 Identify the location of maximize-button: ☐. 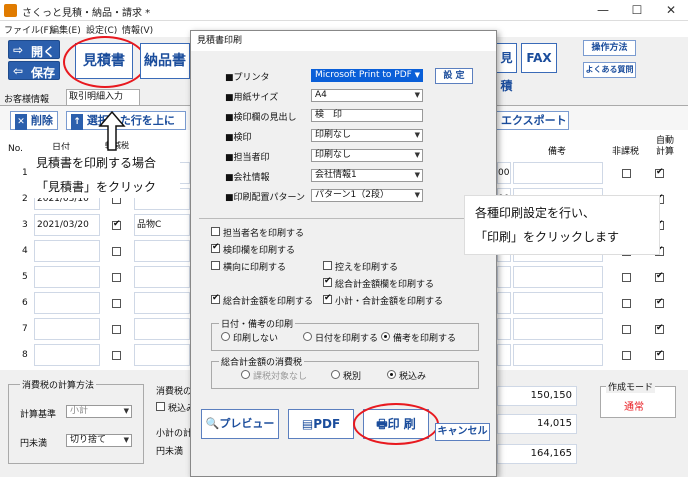
(637, 10).